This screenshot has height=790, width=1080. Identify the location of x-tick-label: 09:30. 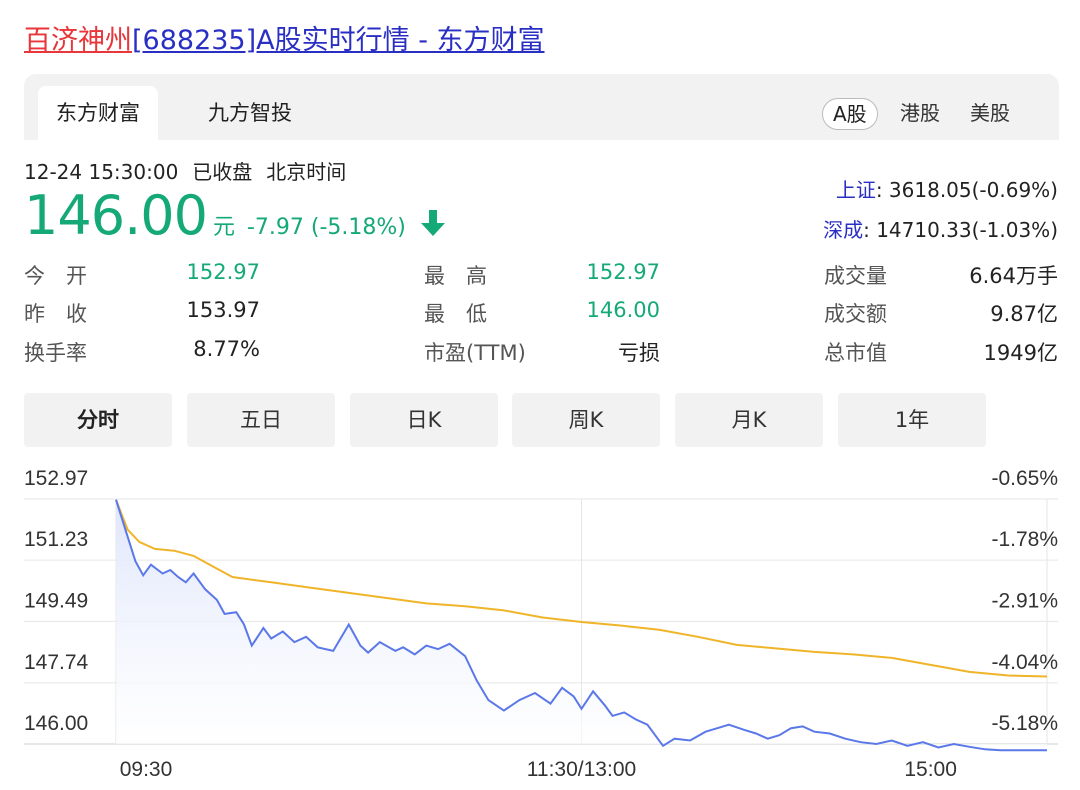
(146, 769).